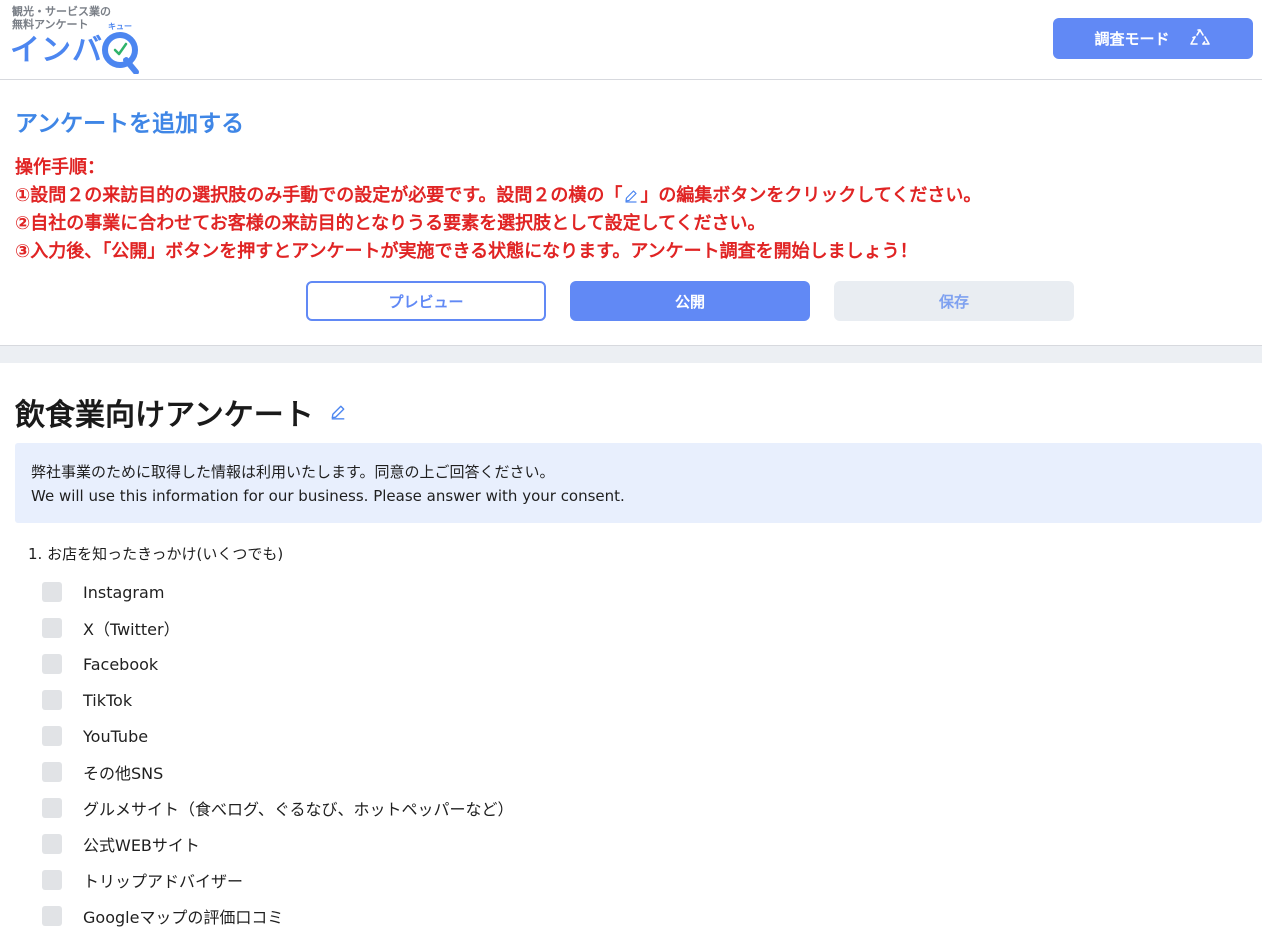 The image size is (1262, 934). Describe the element at coordinates (426, 301) in the screenshot. I see `preview-button: プレビュー` at that location.